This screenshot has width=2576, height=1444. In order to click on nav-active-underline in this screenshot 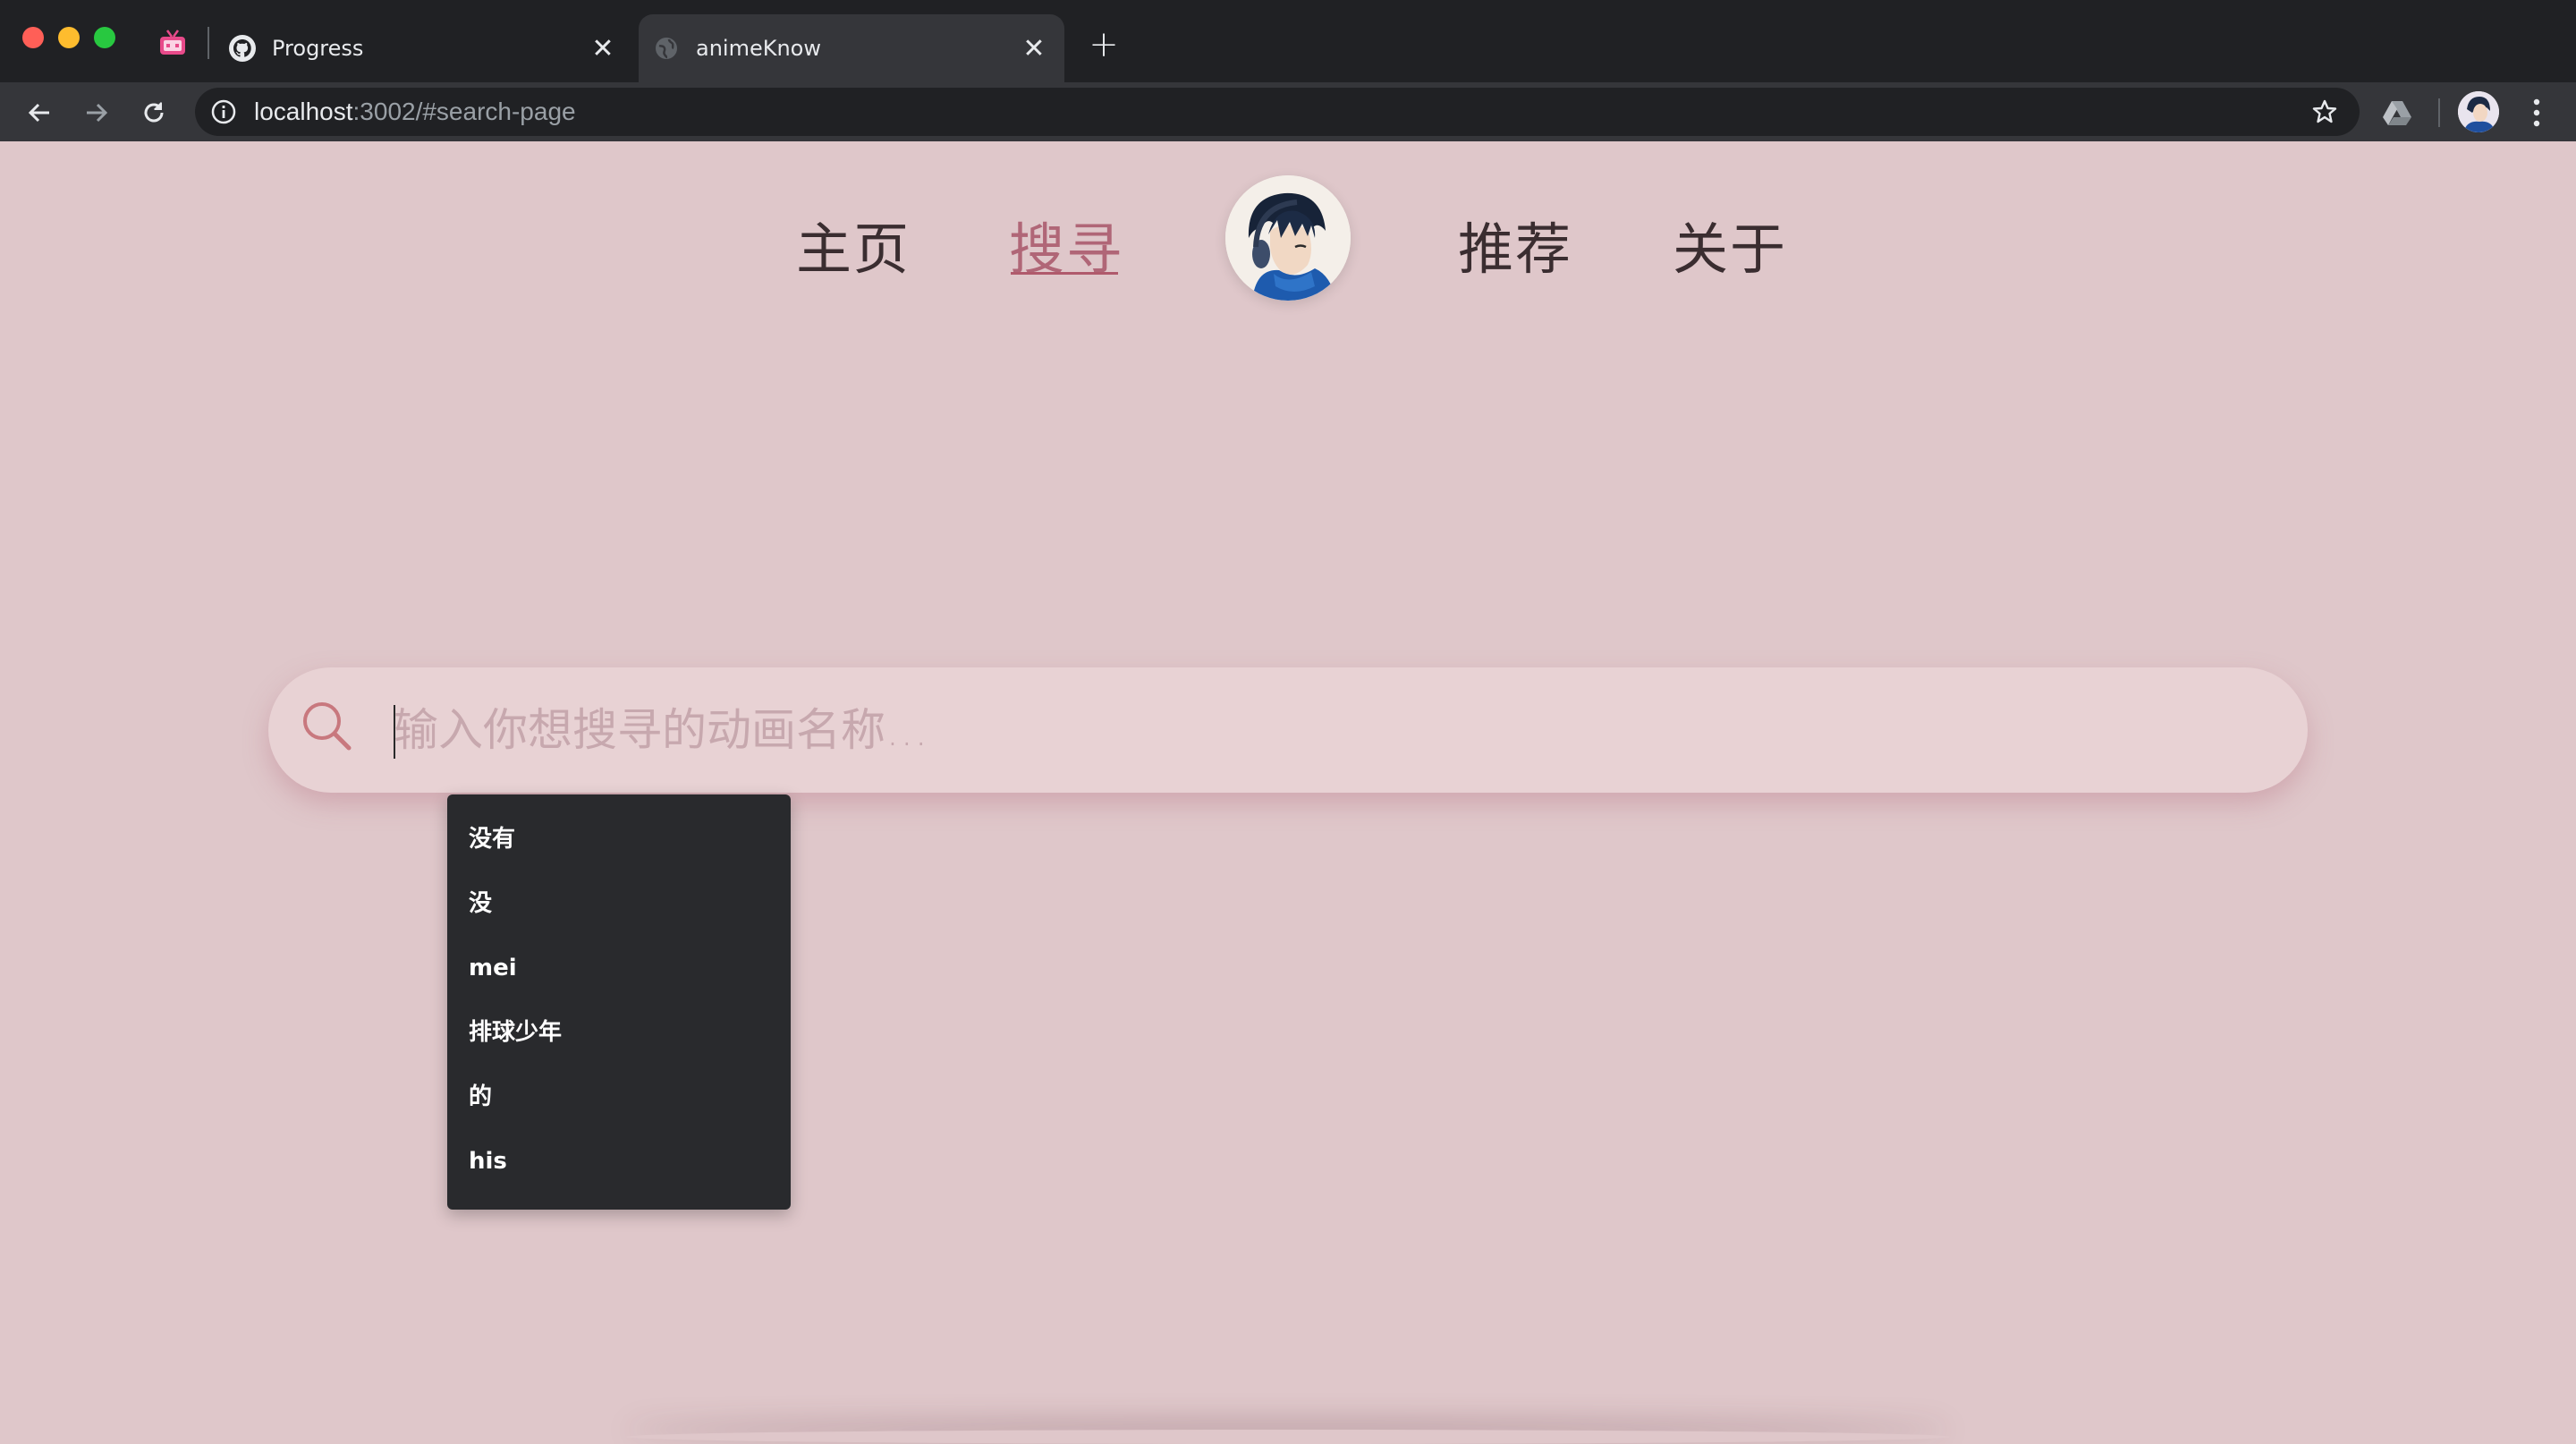, I will do `click(1064, 273)`.